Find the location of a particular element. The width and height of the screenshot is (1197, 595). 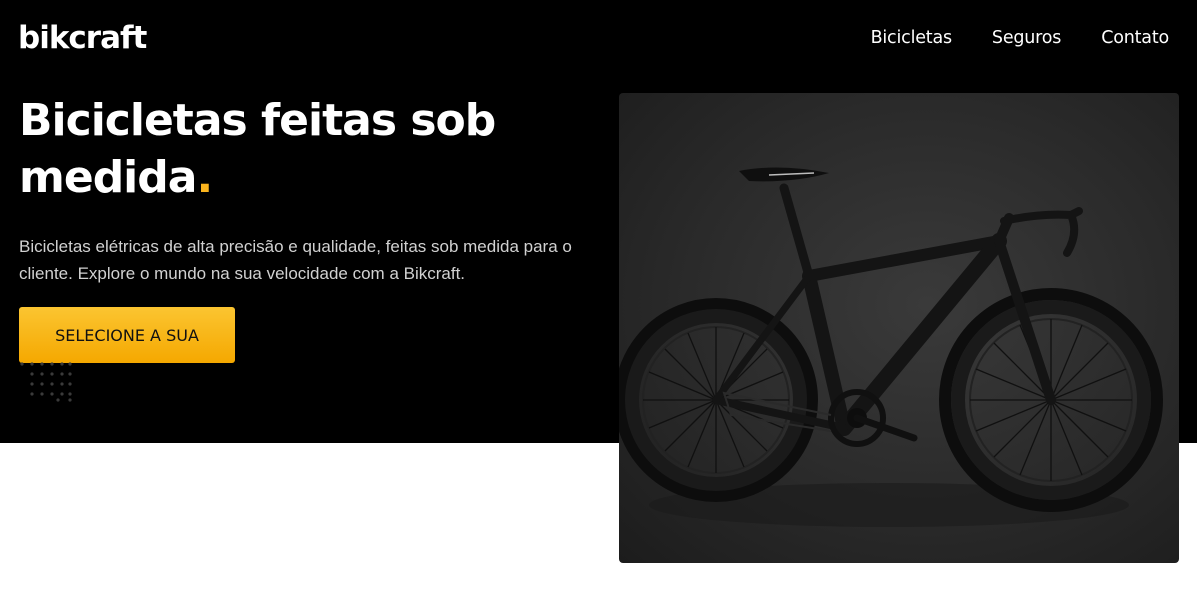

logo: bikcraft is located at coordinates (82, 38).